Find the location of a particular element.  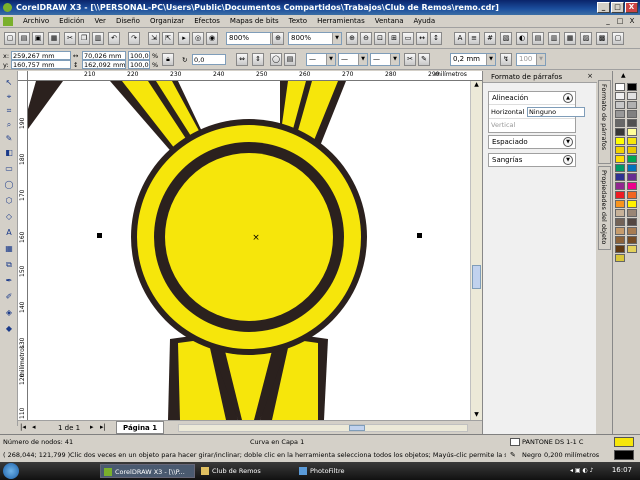

pick-tool-icon: ↖ is located at coordinates (9, 82).